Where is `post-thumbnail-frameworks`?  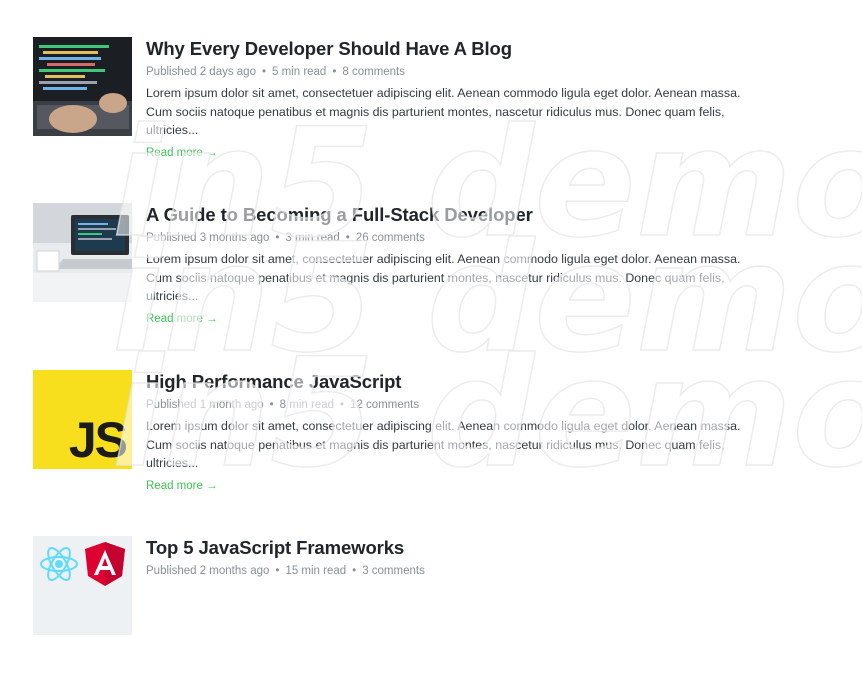 post-thumbnail-frameworks is located at coordinates (82, 585).